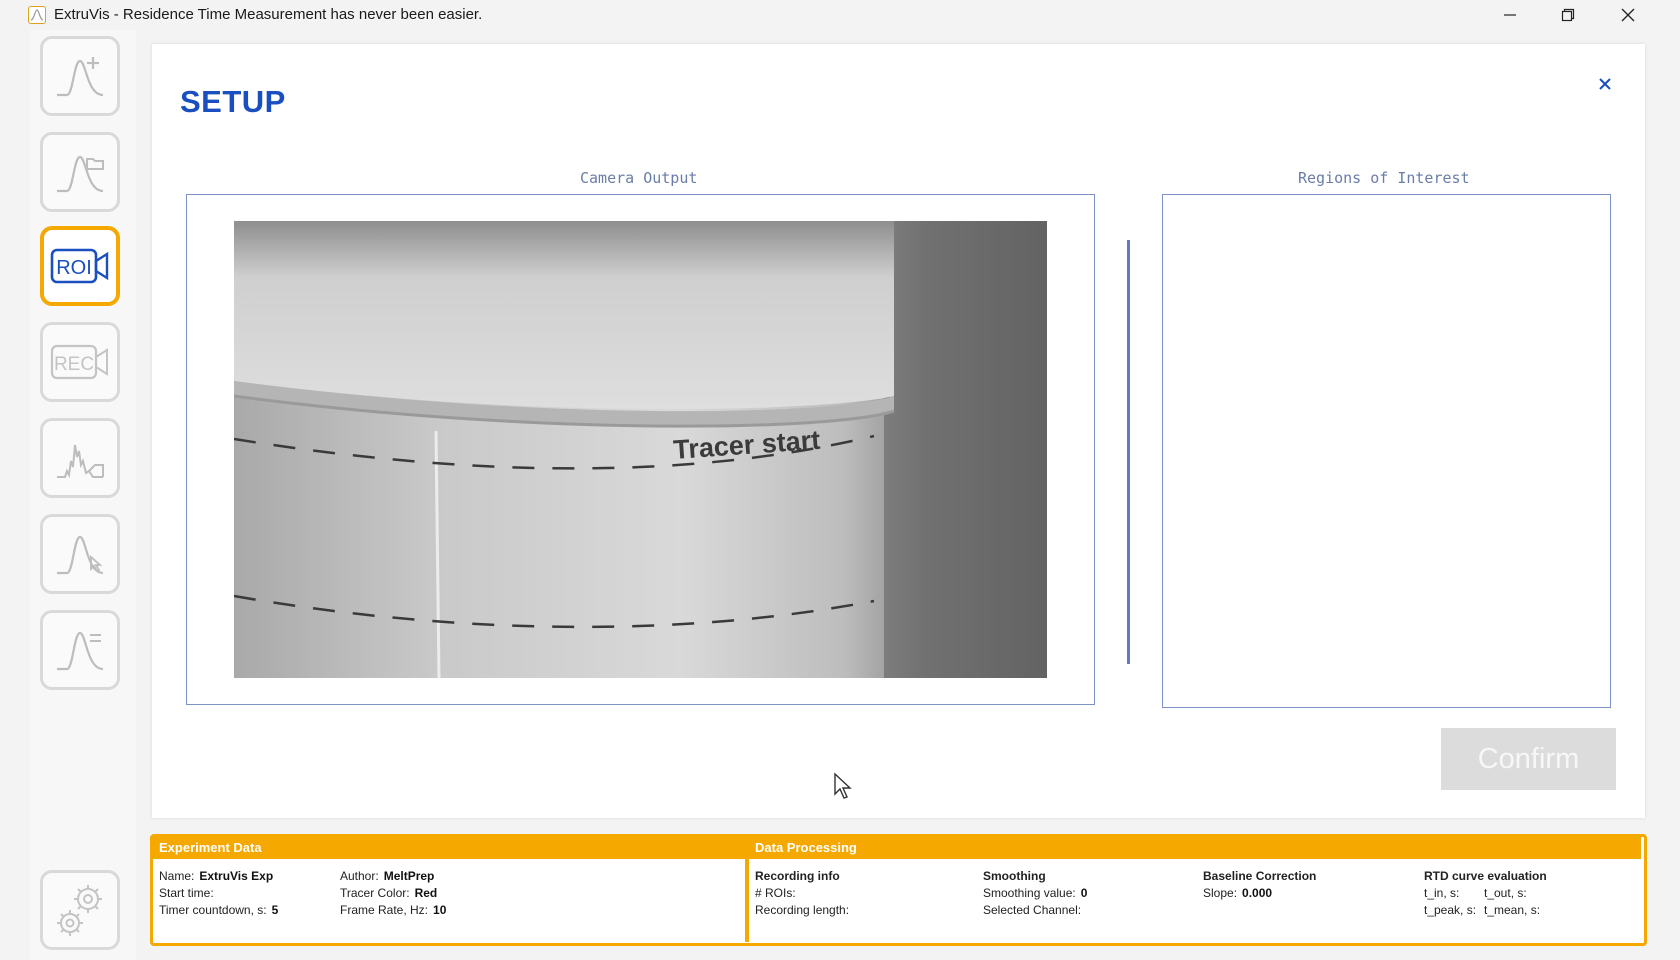  I want to click on recording-info-title: Recording info, so click(797, 876).